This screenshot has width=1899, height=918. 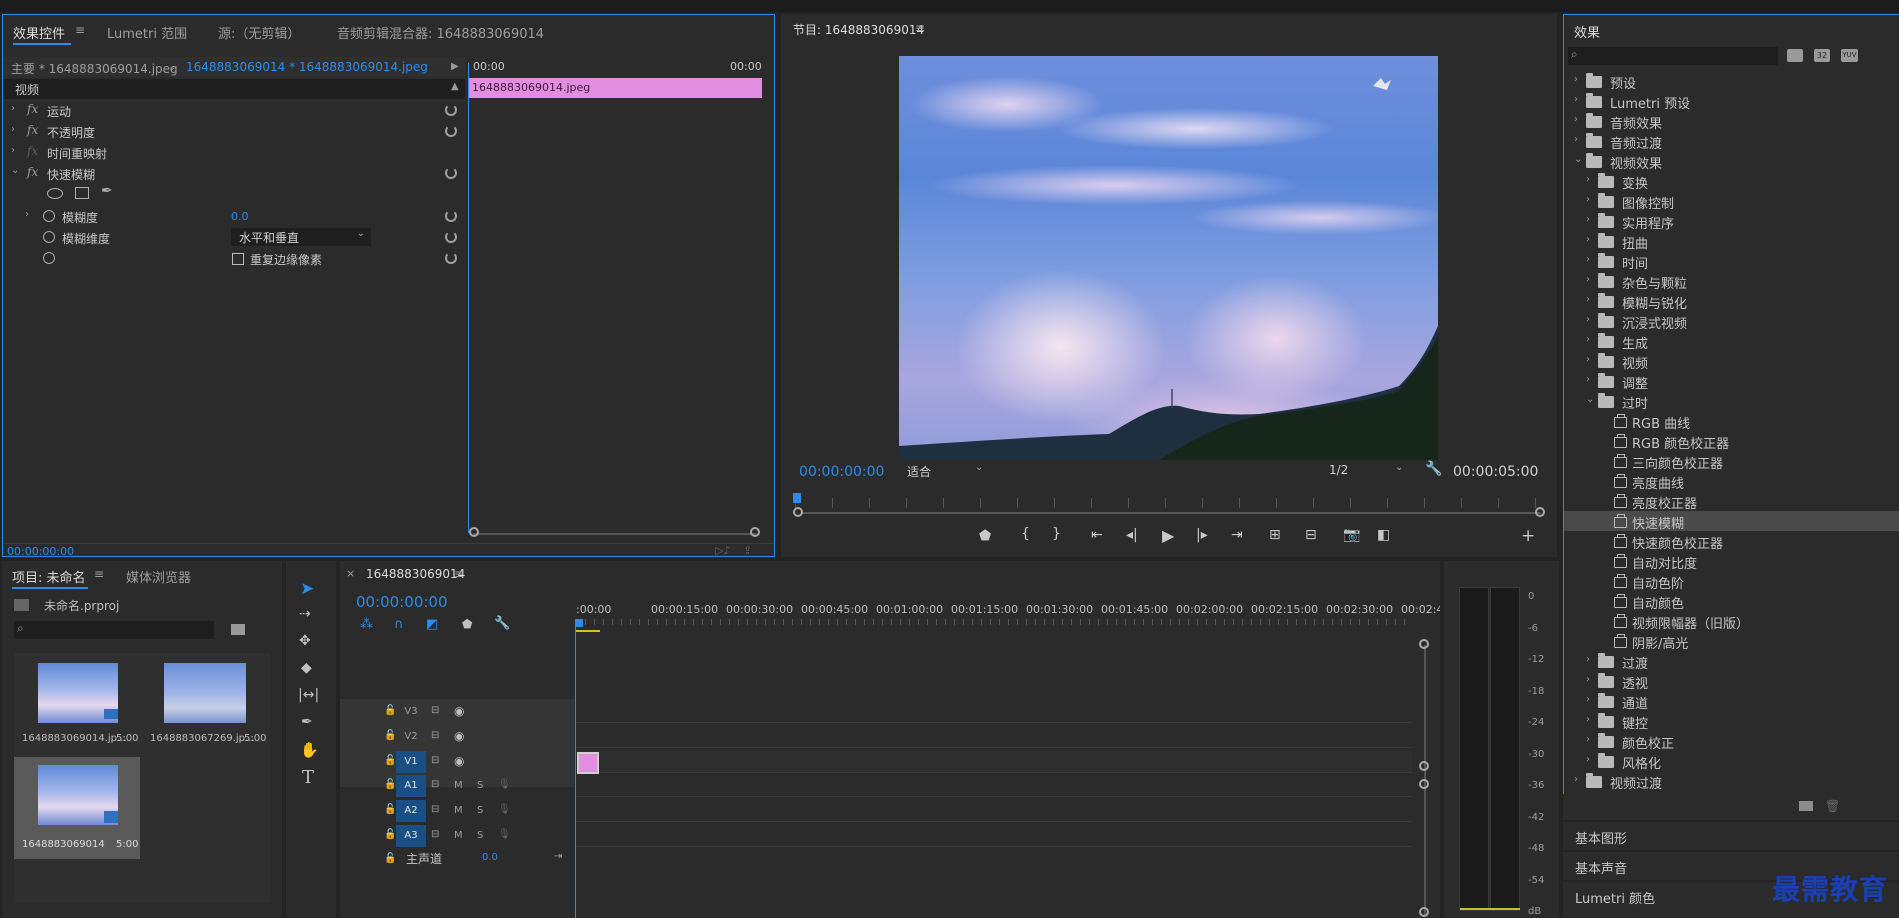 I want to click on mark-in-icon: {, so click(x=1025, y=534).